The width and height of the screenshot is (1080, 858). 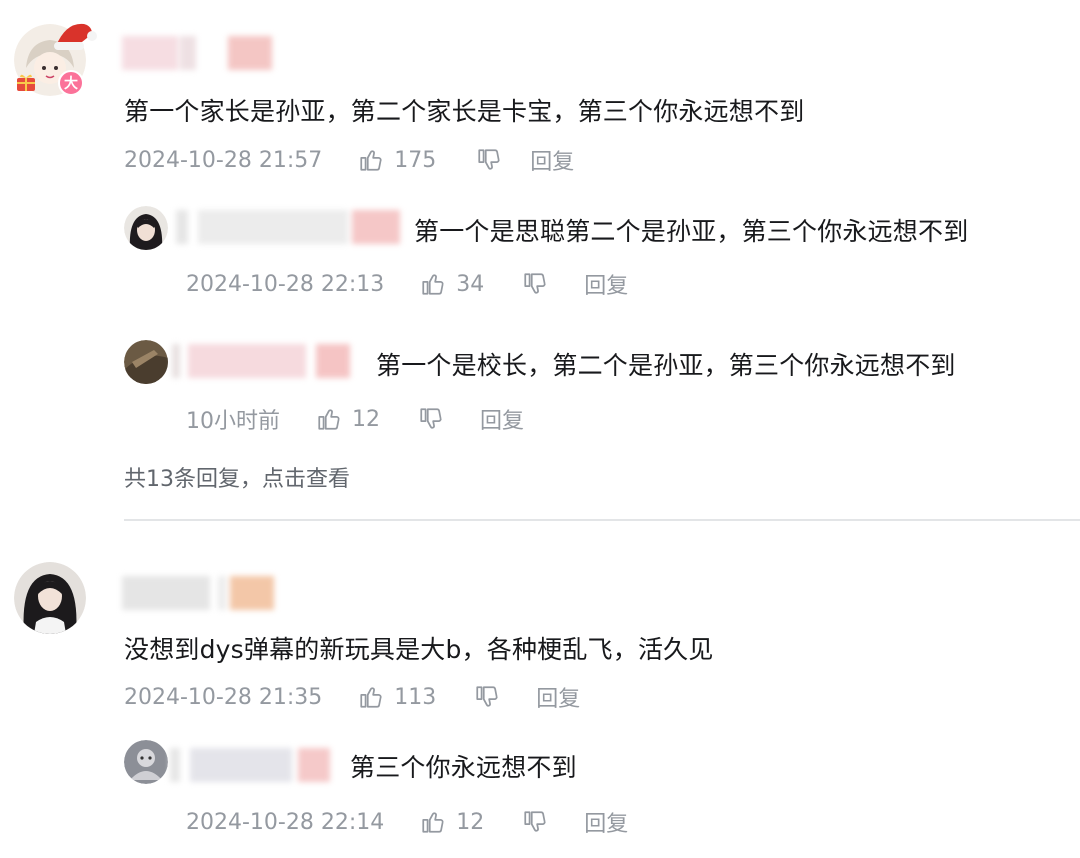 I want to click on like-button: 175, so click(x=397, y=160).